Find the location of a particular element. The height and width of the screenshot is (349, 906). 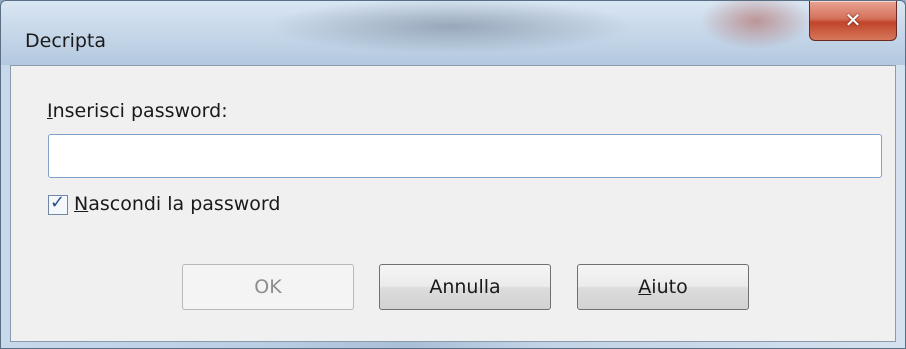

hide-password-checkbox: ✓ is located at coordinates (58, 203).